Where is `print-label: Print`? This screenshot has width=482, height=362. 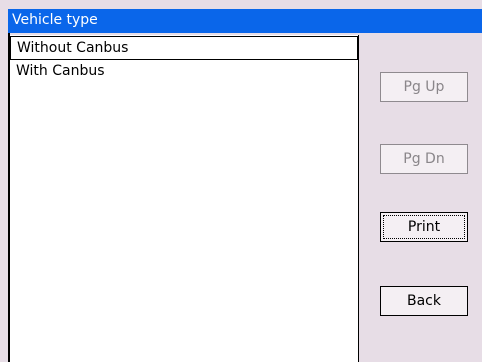
print-label: Print is located at coordinates (424, 227).